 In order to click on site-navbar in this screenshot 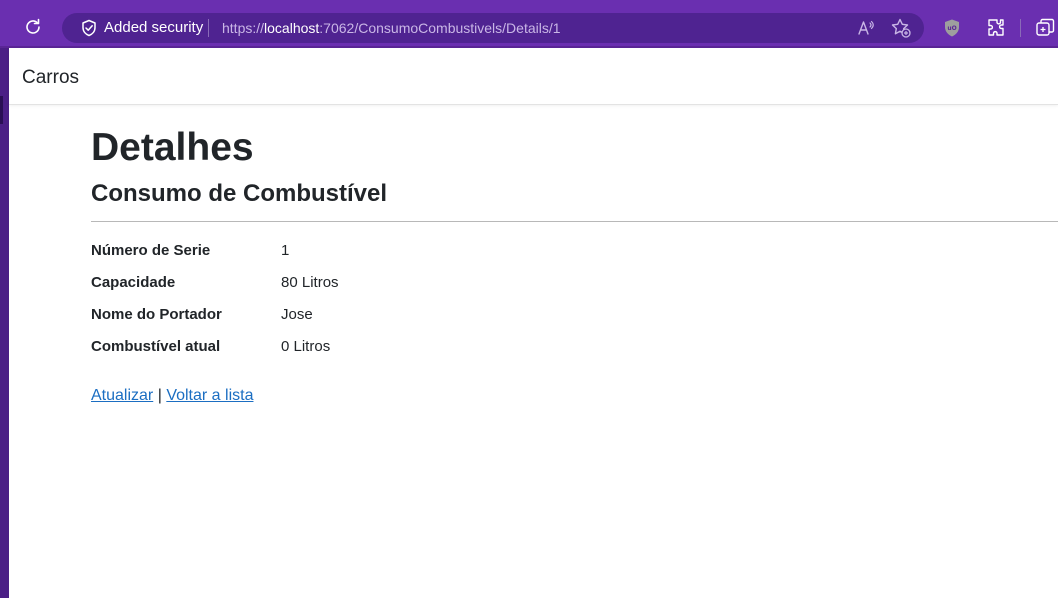, I will do `click(533, 76)`.